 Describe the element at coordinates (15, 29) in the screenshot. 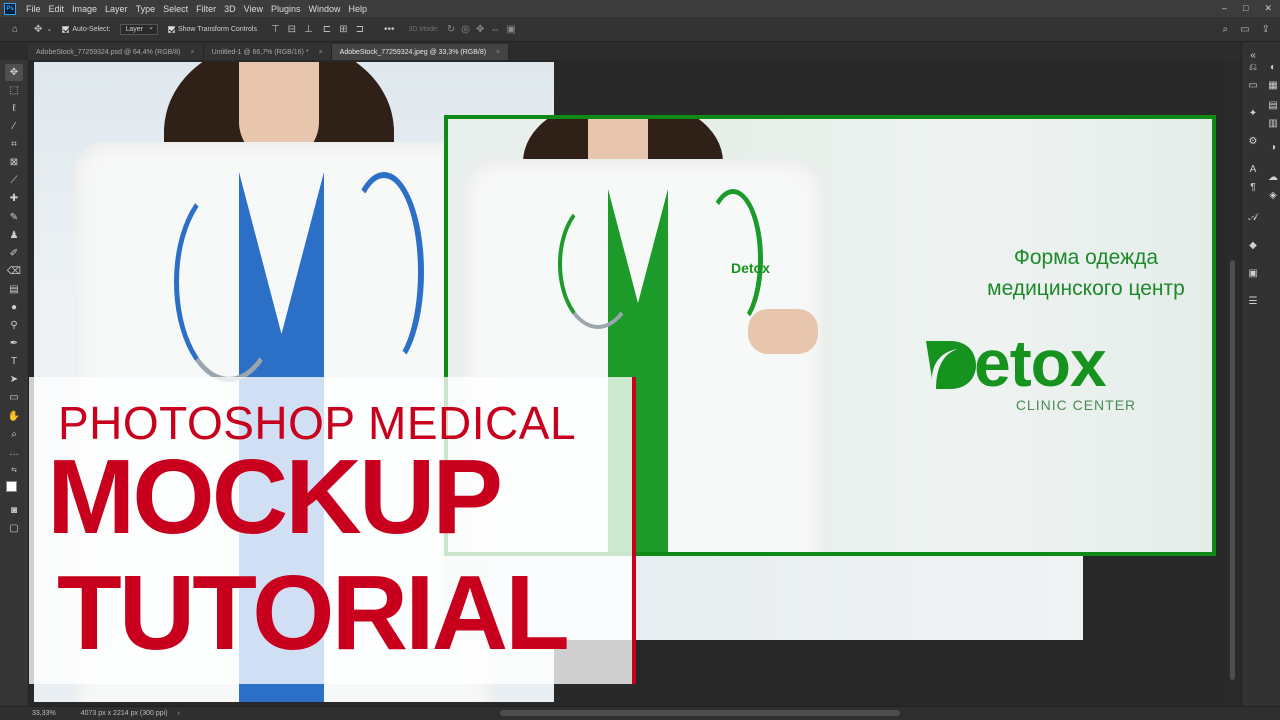

I see `home-icon: ⌂` at that location.